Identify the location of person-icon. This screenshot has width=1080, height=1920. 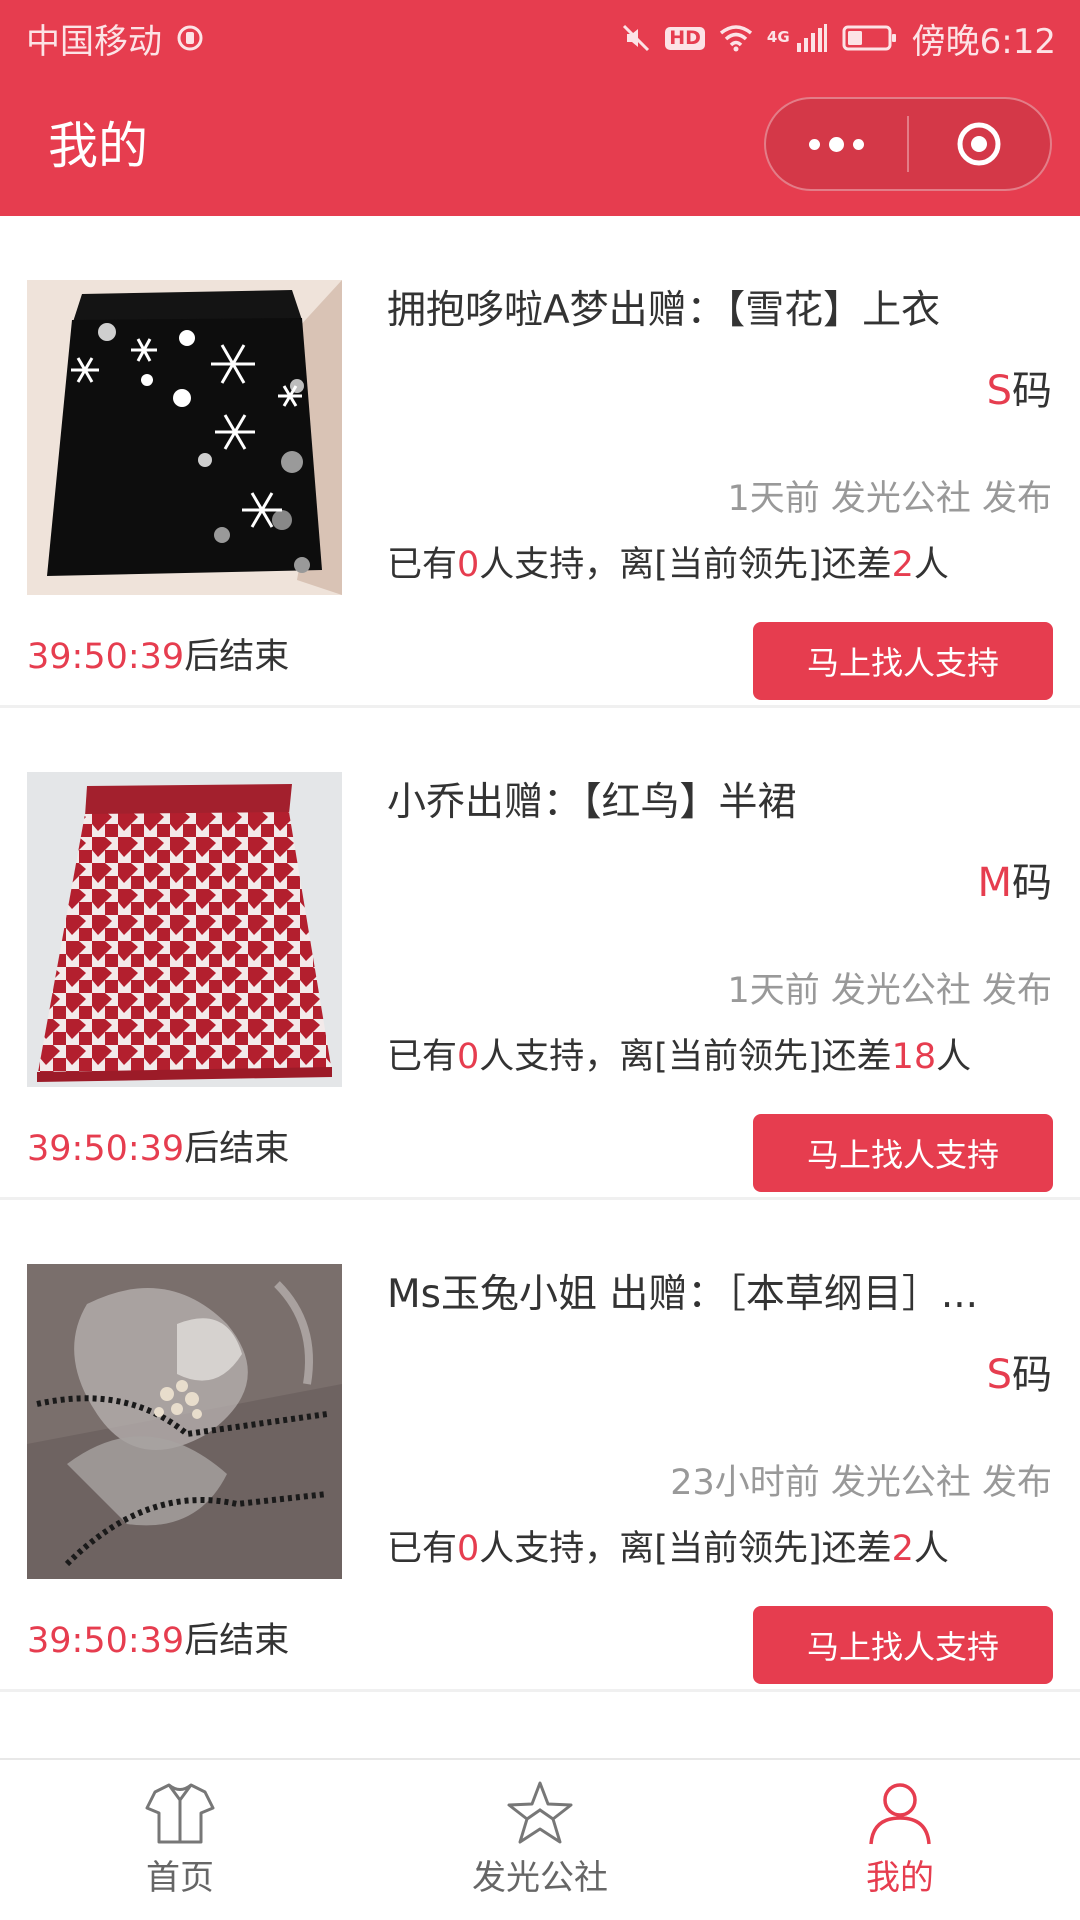
(900, 1814).